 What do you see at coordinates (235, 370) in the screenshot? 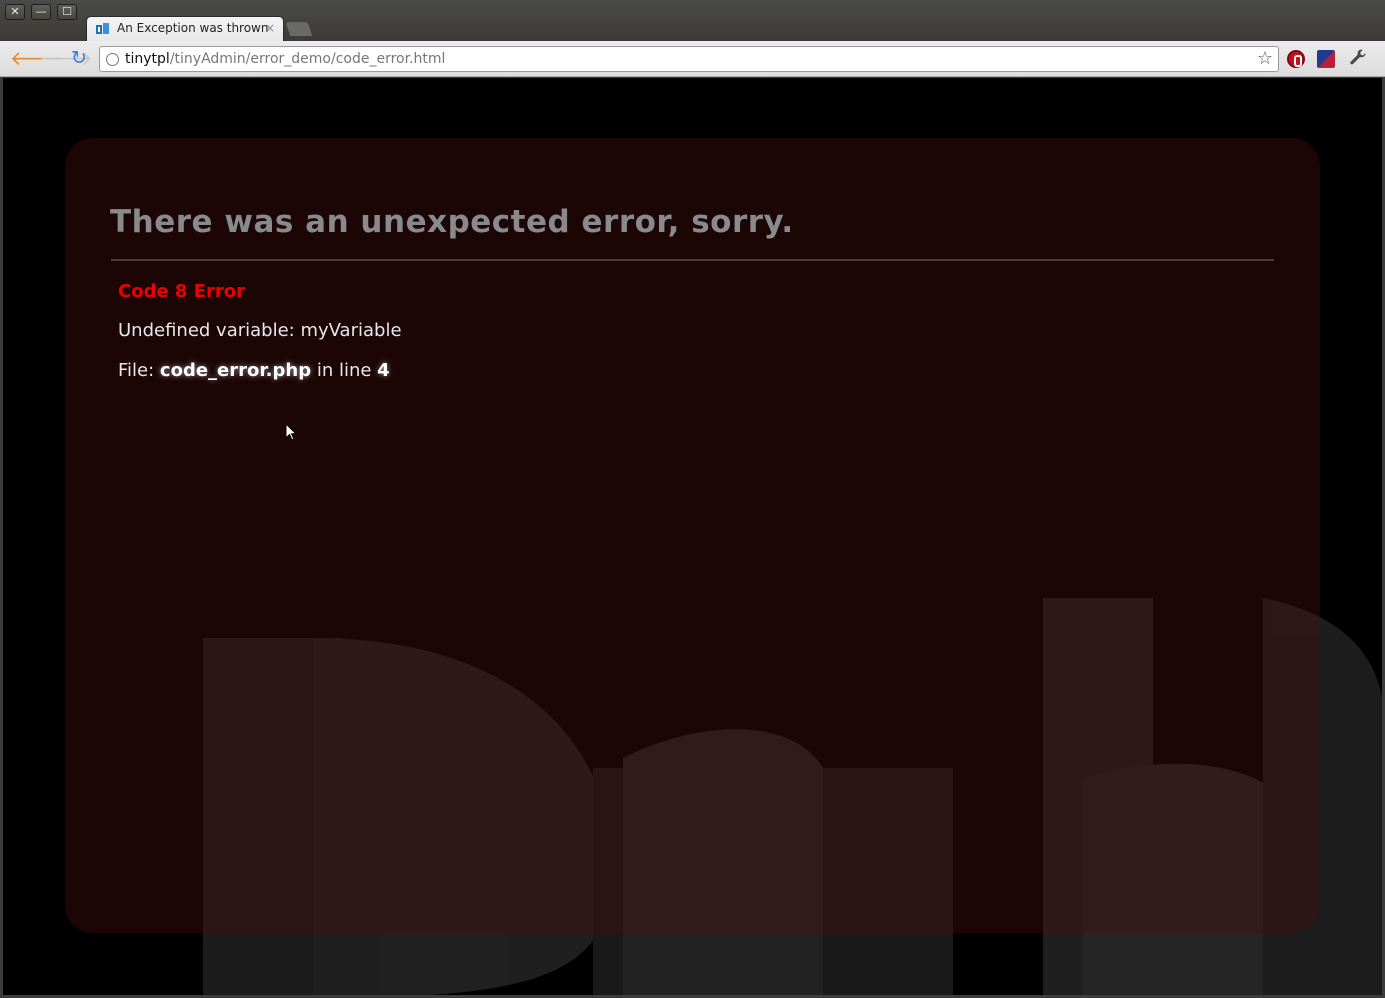
I see `file-name: code_error.php` at bounding box center [235, 370].